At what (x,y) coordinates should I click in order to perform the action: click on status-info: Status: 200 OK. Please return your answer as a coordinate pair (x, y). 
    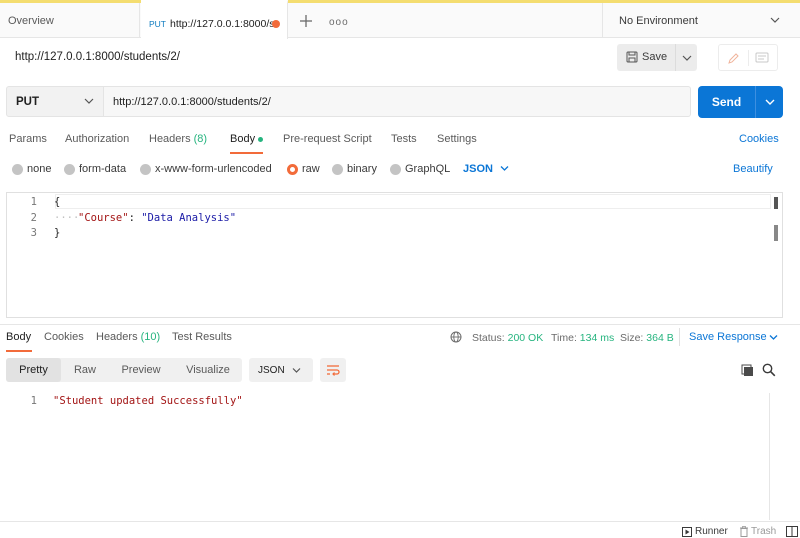
    Looking at the image, I should click on (507, 338).